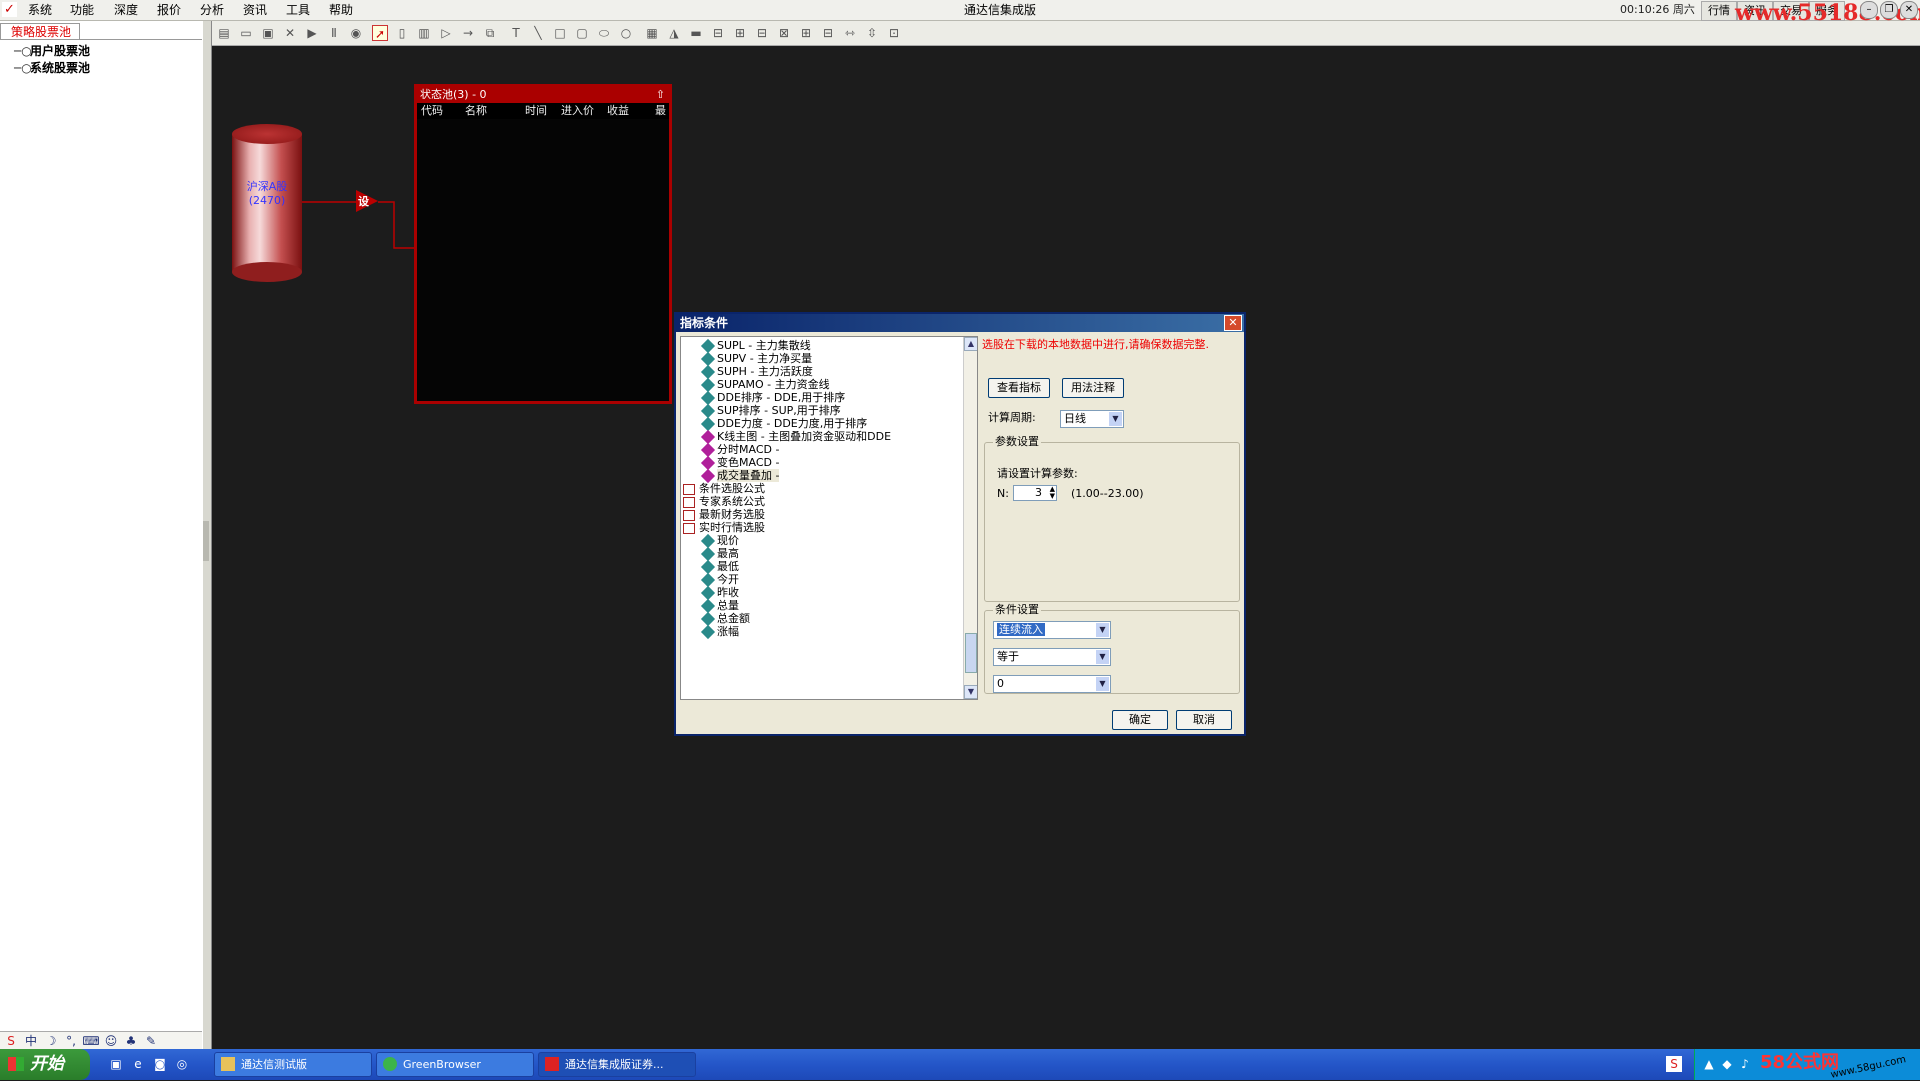  I want to click on view-indicator-button: 查看指标, so click(1019, 388).